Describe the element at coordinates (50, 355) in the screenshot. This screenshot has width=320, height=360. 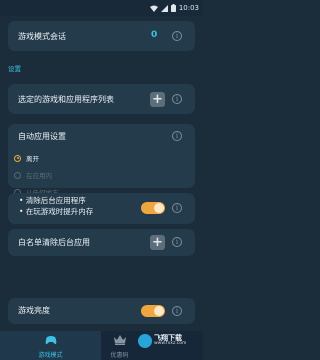
I see `tab-label: 游戏模式` at that location.